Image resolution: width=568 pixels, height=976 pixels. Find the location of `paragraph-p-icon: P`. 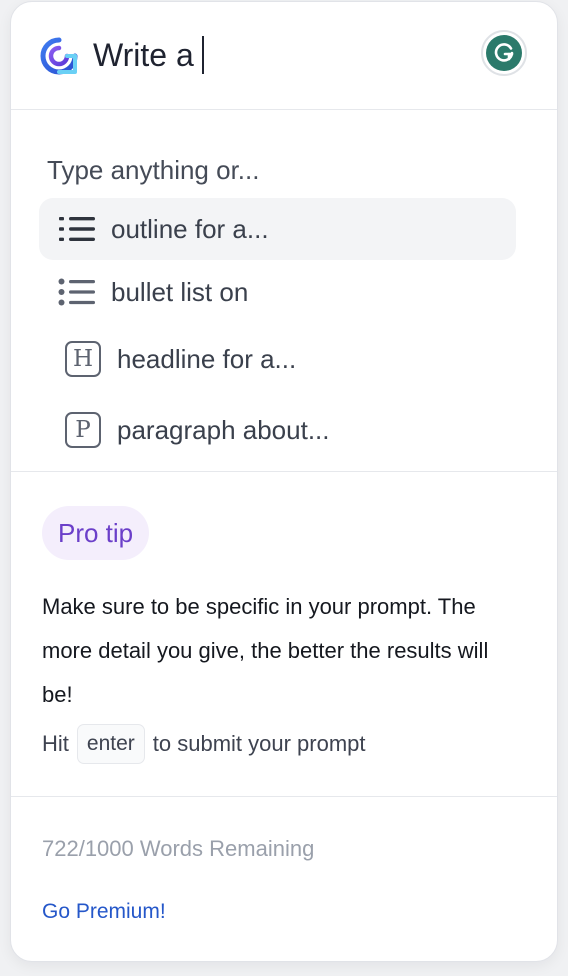

paragraph-p-icon: P is located at coordinates (83, 430).